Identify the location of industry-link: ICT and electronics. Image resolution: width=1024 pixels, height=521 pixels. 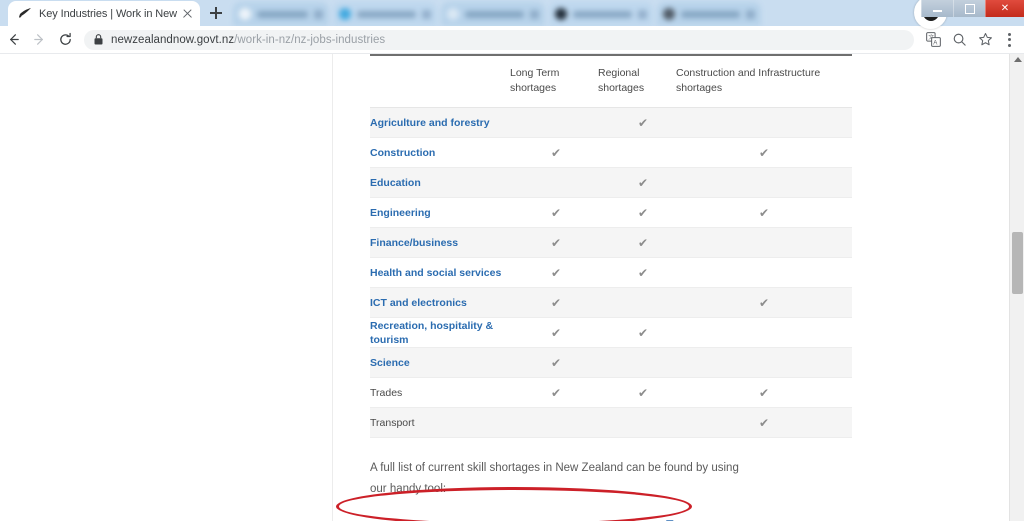
(439, 302).